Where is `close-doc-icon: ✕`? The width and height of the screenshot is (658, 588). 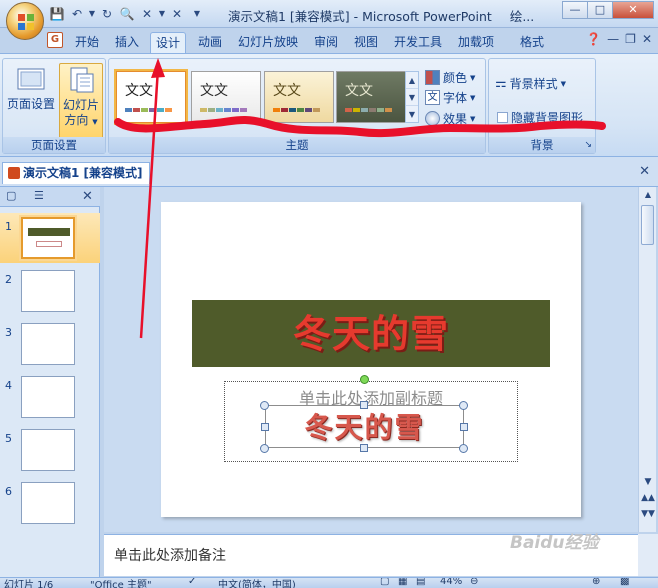
close-doc-icon: ✕ is located at coordinates (147, 14).